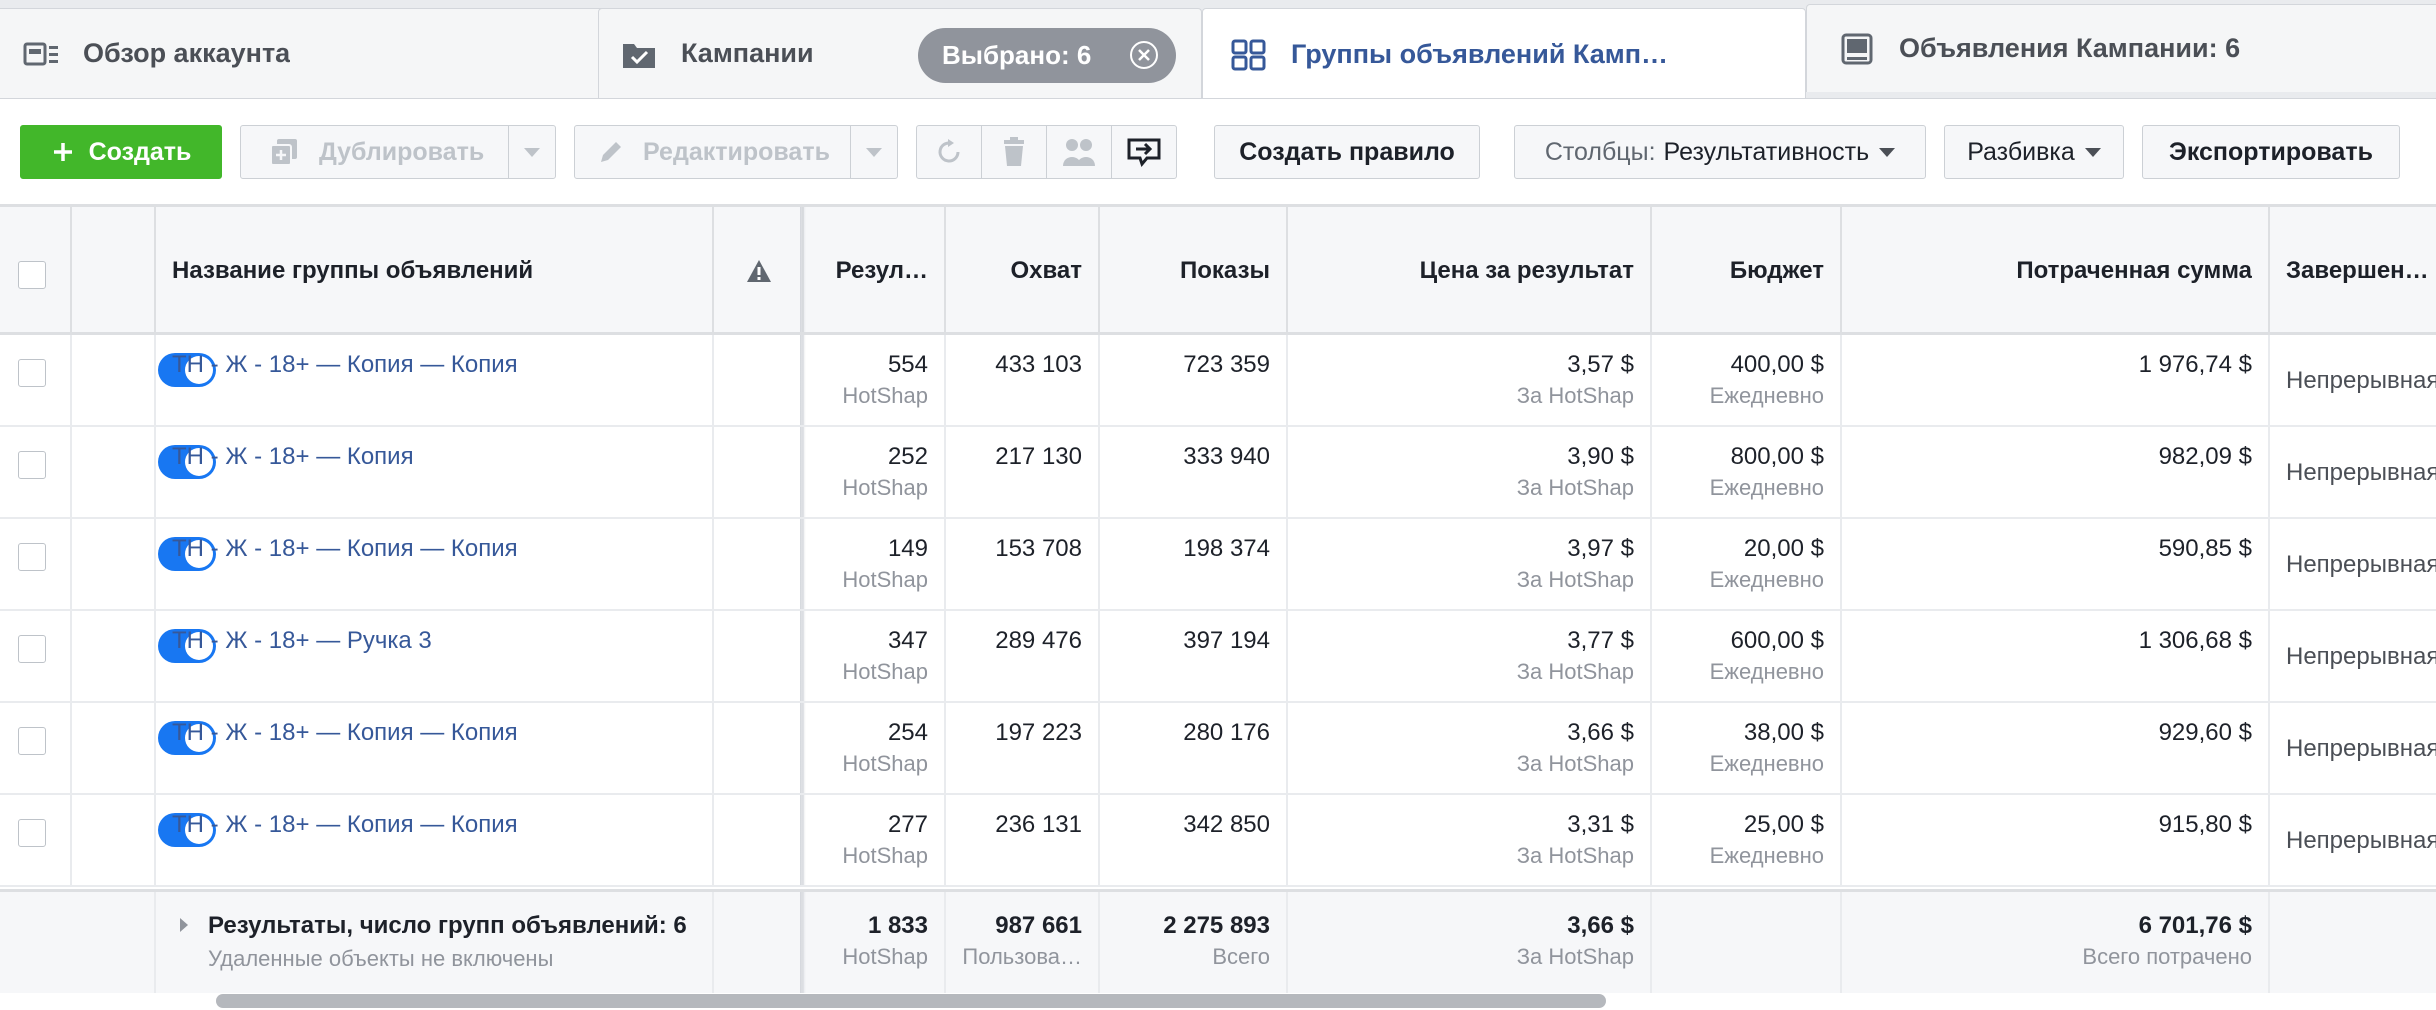 This screenshot has width=2436, height=1010. What do you see at coordinates (1470, 840) in the screenshot?
I see `row-cpr-cell: 3,31 $ За HotShap` at bounding box center [1470, 840].